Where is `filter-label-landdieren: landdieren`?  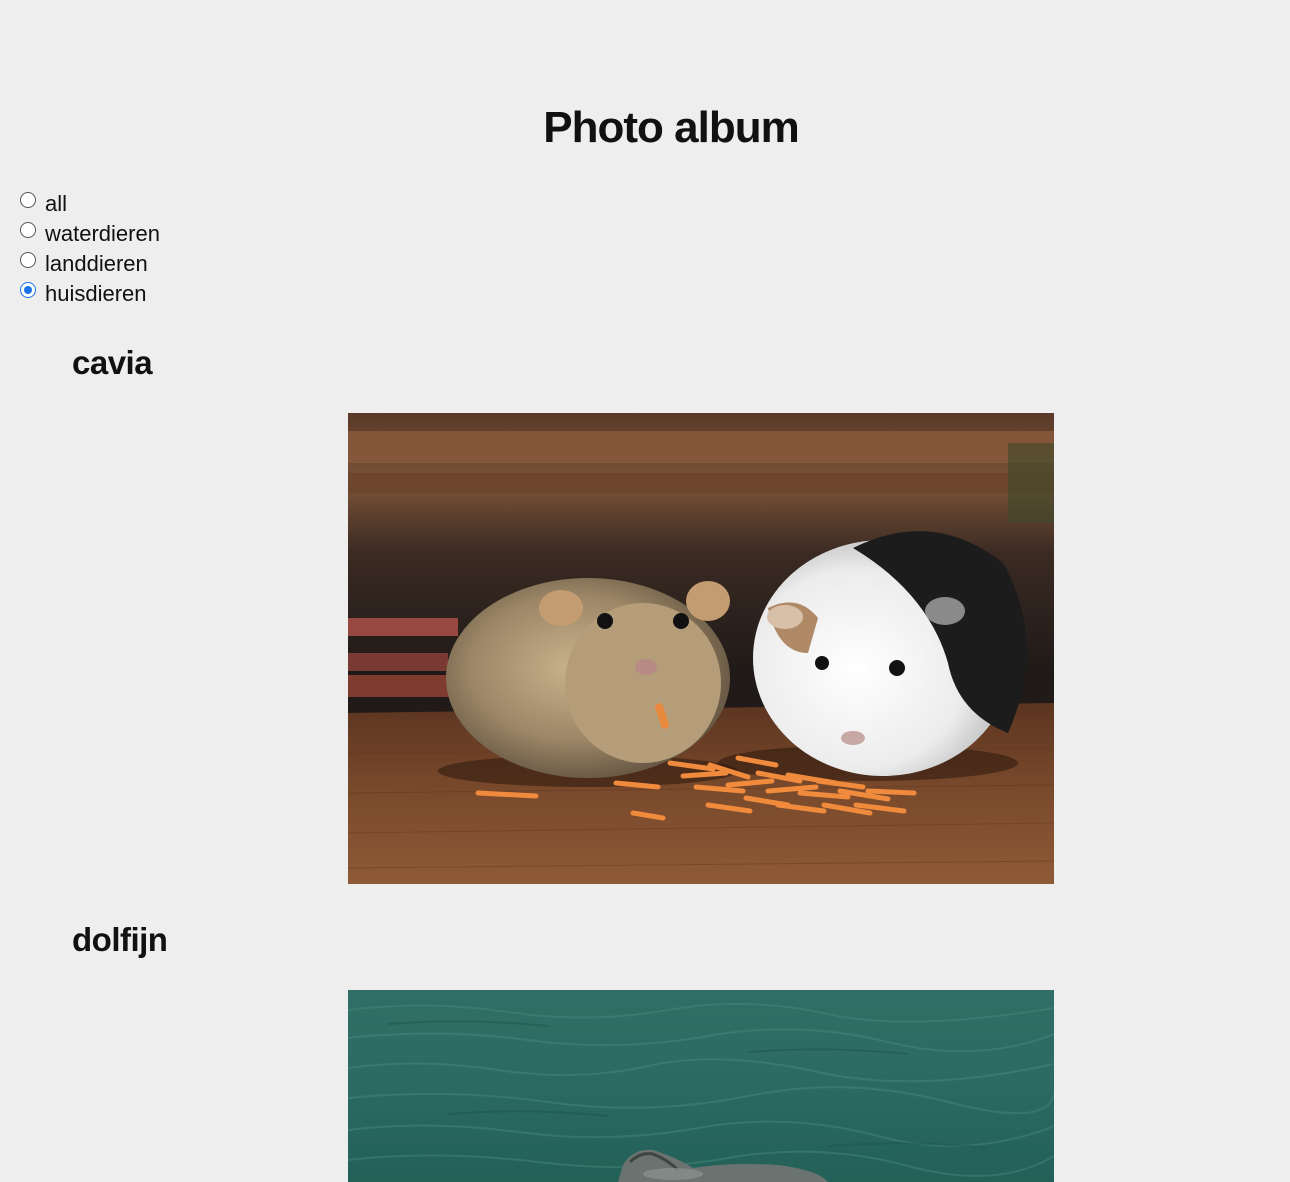
filter-label-landdieren: landdieren is located at coordinates (96, 263).